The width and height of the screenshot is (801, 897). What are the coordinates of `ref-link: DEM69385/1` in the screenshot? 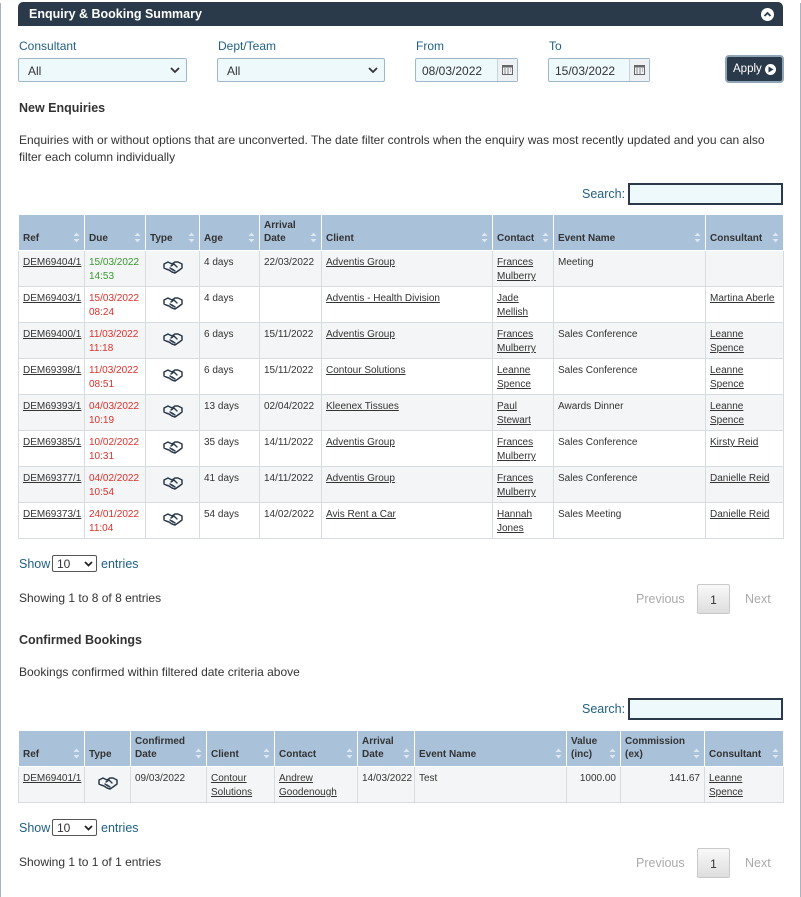 It's located at (52, 442).